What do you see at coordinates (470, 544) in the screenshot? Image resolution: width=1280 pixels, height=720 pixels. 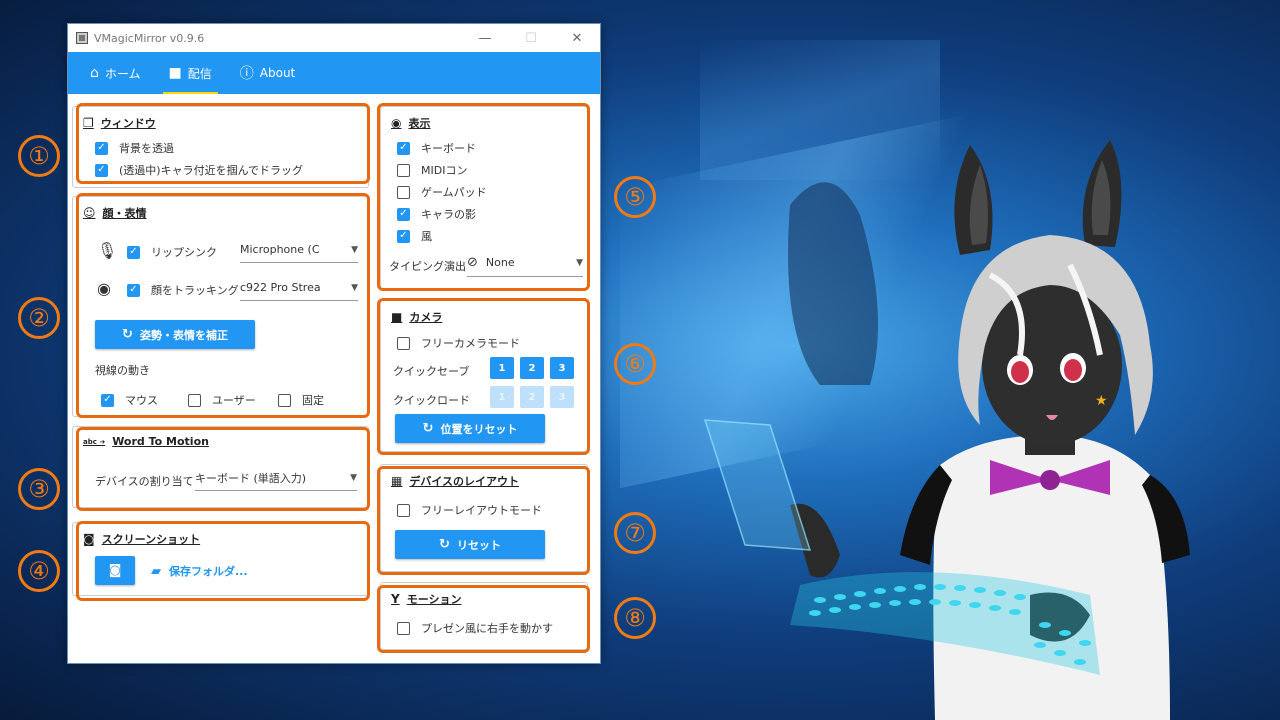 I see `reset-layout-button: ↻ リセット` at bounding box center [470, 544].